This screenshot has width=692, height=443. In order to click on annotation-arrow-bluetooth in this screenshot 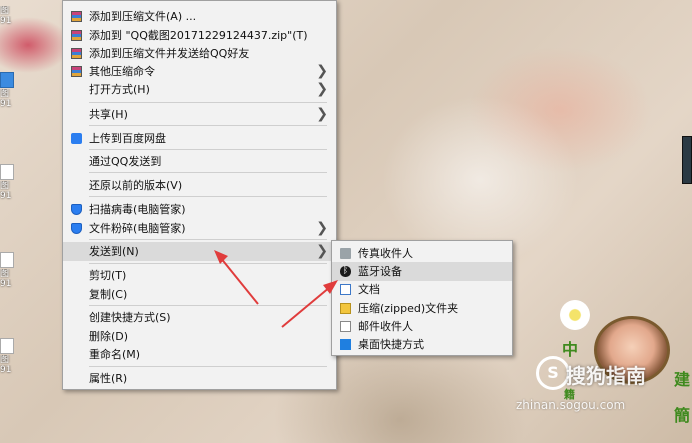, I will do `click(309, 304)`.